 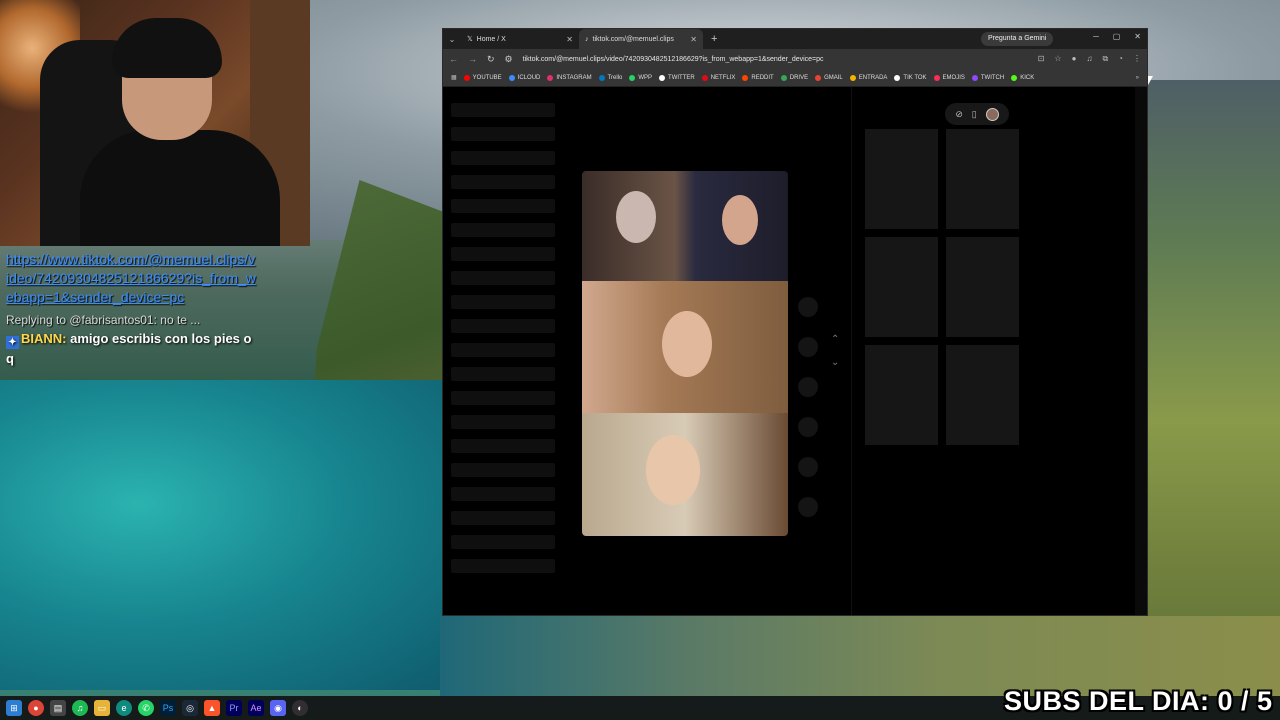 What do you see at coordinates (740, 220) in the screenshot?
I see `person-face` at bounding box center [740, 220].